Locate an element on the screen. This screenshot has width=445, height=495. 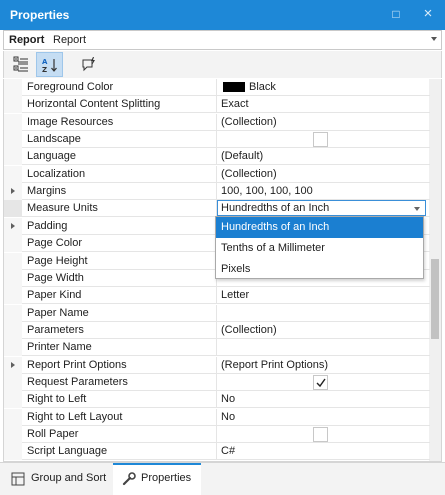
property-row: Paper Kind Letter is located at coordinates (217, 295).